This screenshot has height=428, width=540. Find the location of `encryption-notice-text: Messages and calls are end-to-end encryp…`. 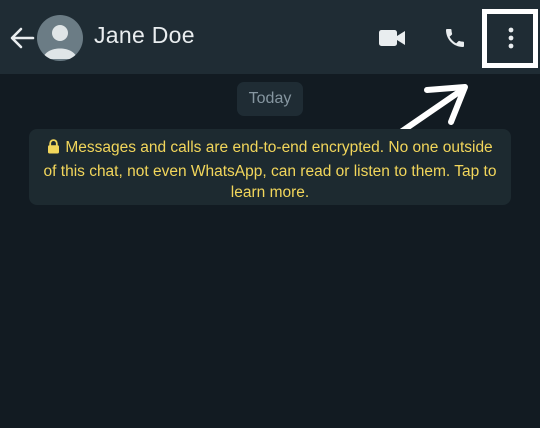

encryption-notice-text: Messages and calls are end-to-end encryp… is located at coordinates (270, 170).